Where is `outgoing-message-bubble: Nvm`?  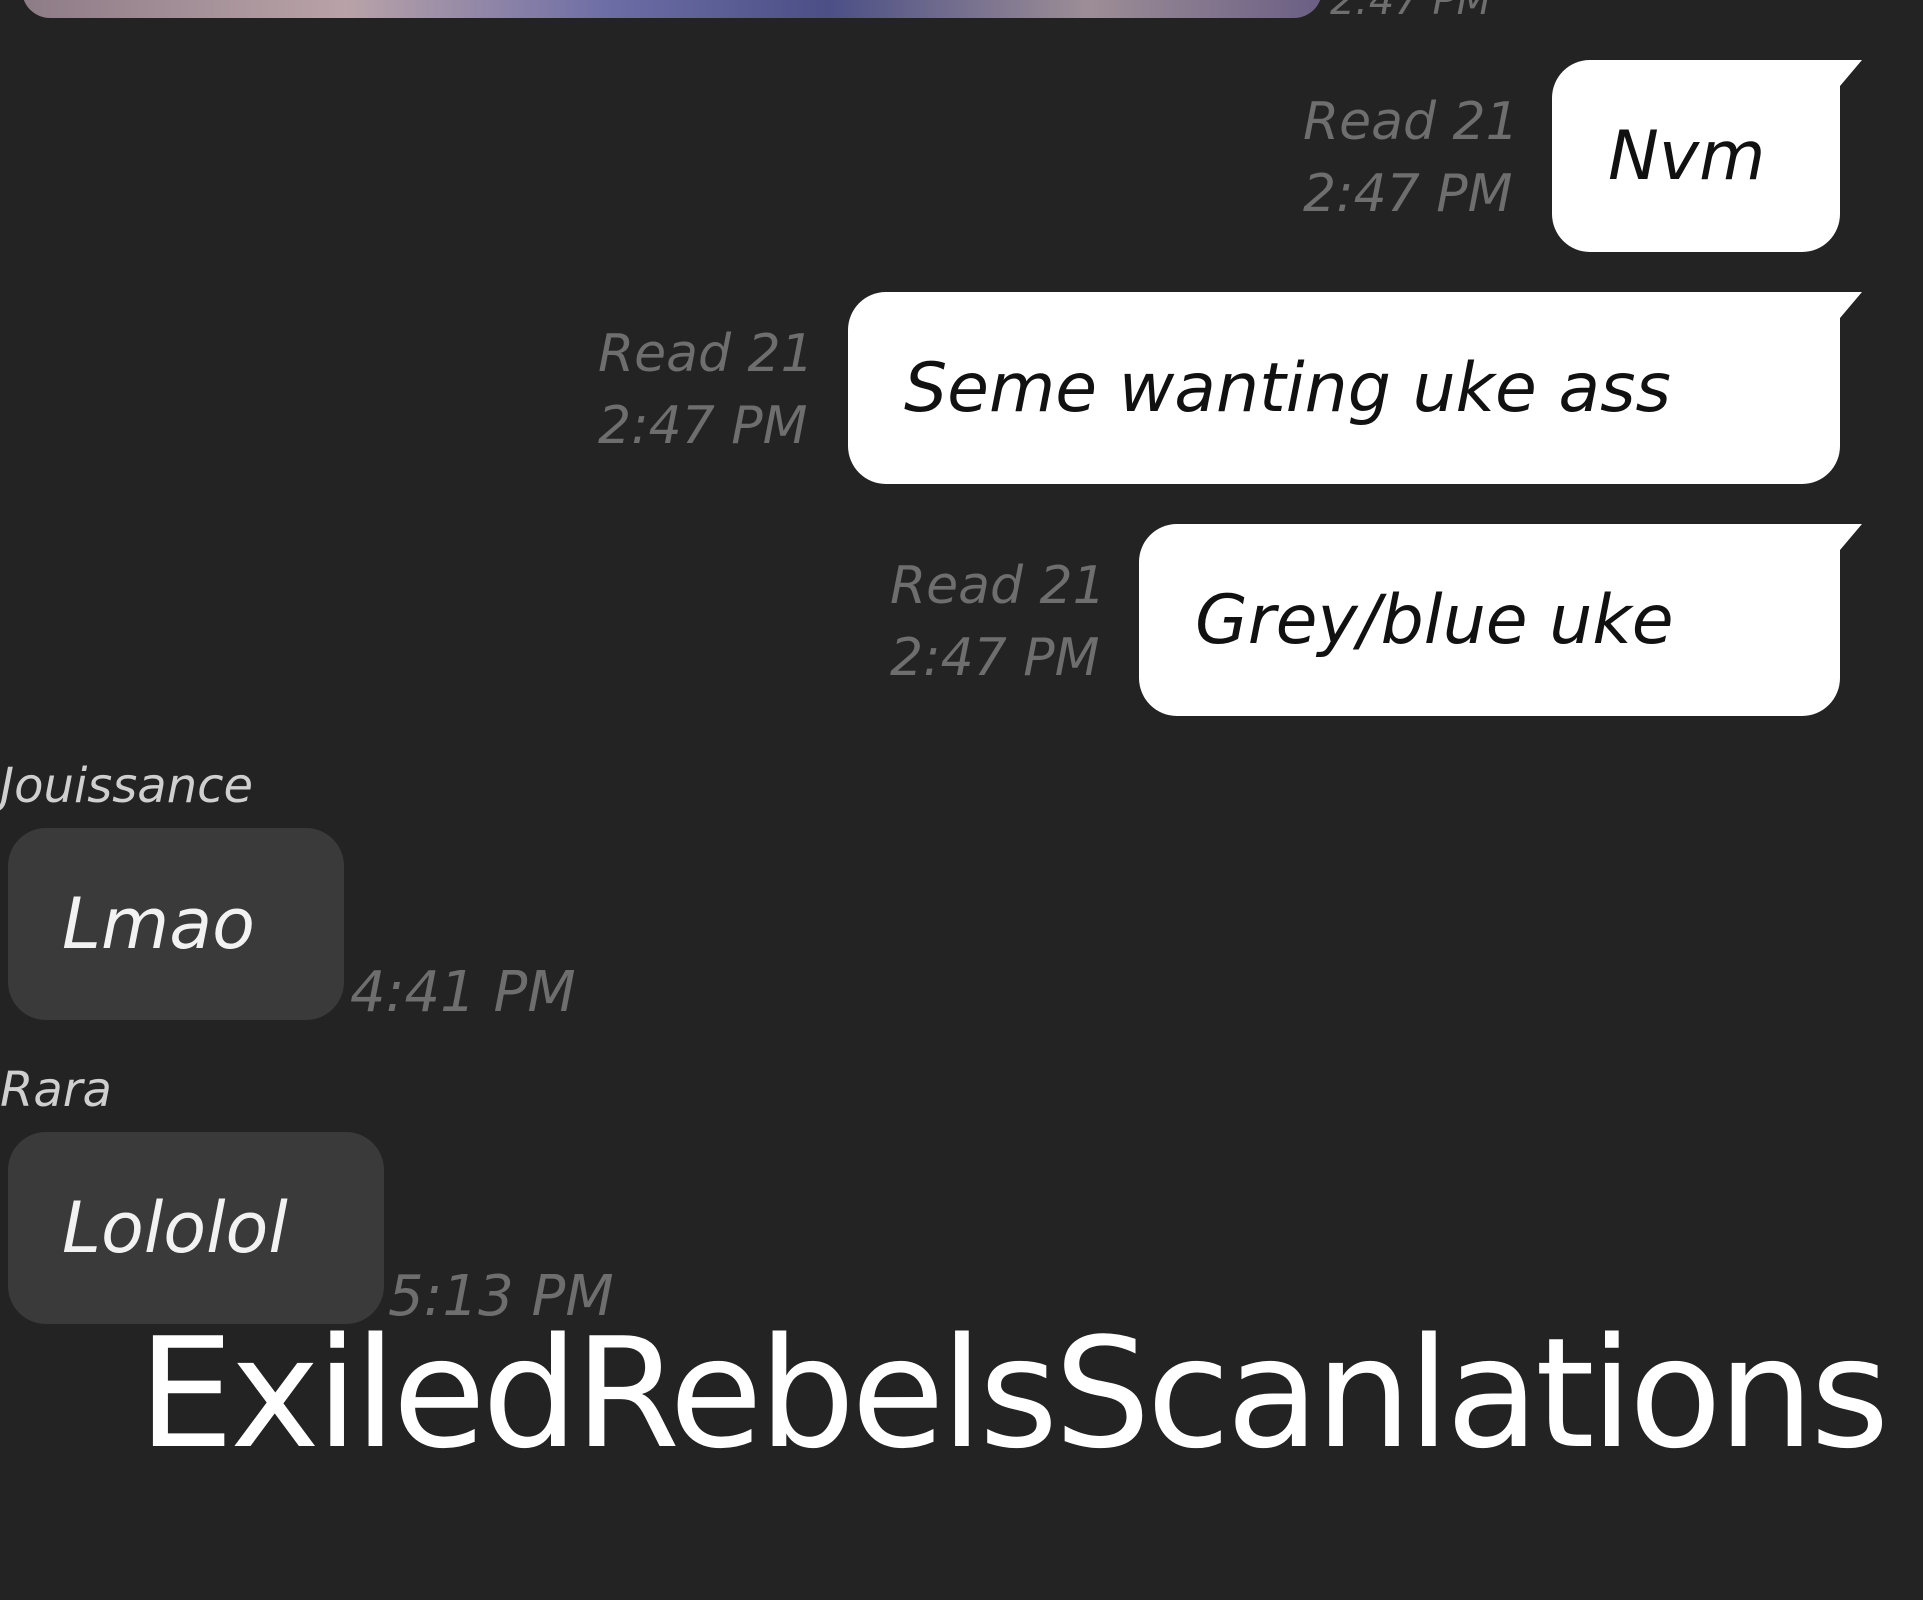
outgoing-message-bubble: Nvm is located at coordinates (1707, 156).